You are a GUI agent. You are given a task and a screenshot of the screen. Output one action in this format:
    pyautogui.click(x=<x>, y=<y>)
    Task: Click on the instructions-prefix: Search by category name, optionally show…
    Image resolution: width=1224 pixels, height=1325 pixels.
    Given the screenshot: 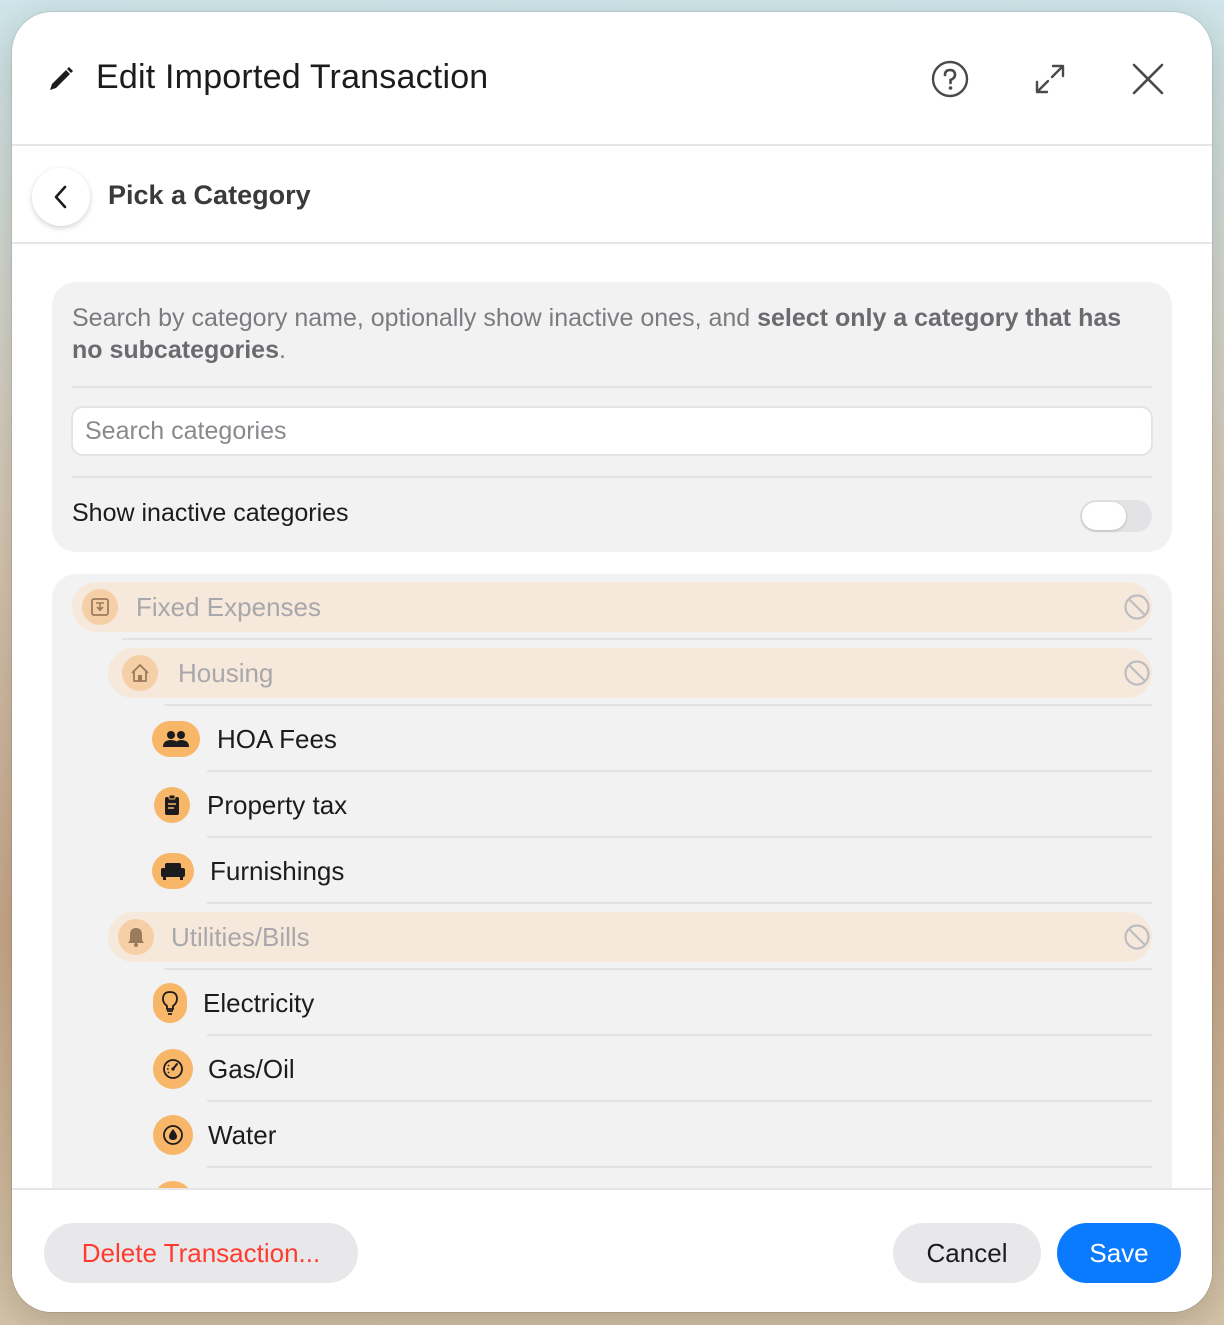 What is the action you would take?
    pyautogui.click(x=415, y=318)
    